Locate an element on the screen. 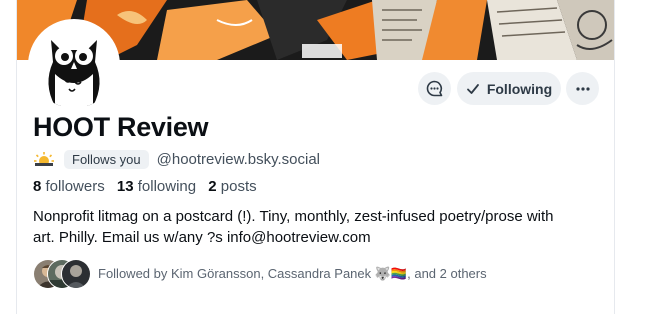 The height and width of the screenshot is (314, 646). profile-handle: @hootreview.bsky.social is located at coordinates (238, 159).